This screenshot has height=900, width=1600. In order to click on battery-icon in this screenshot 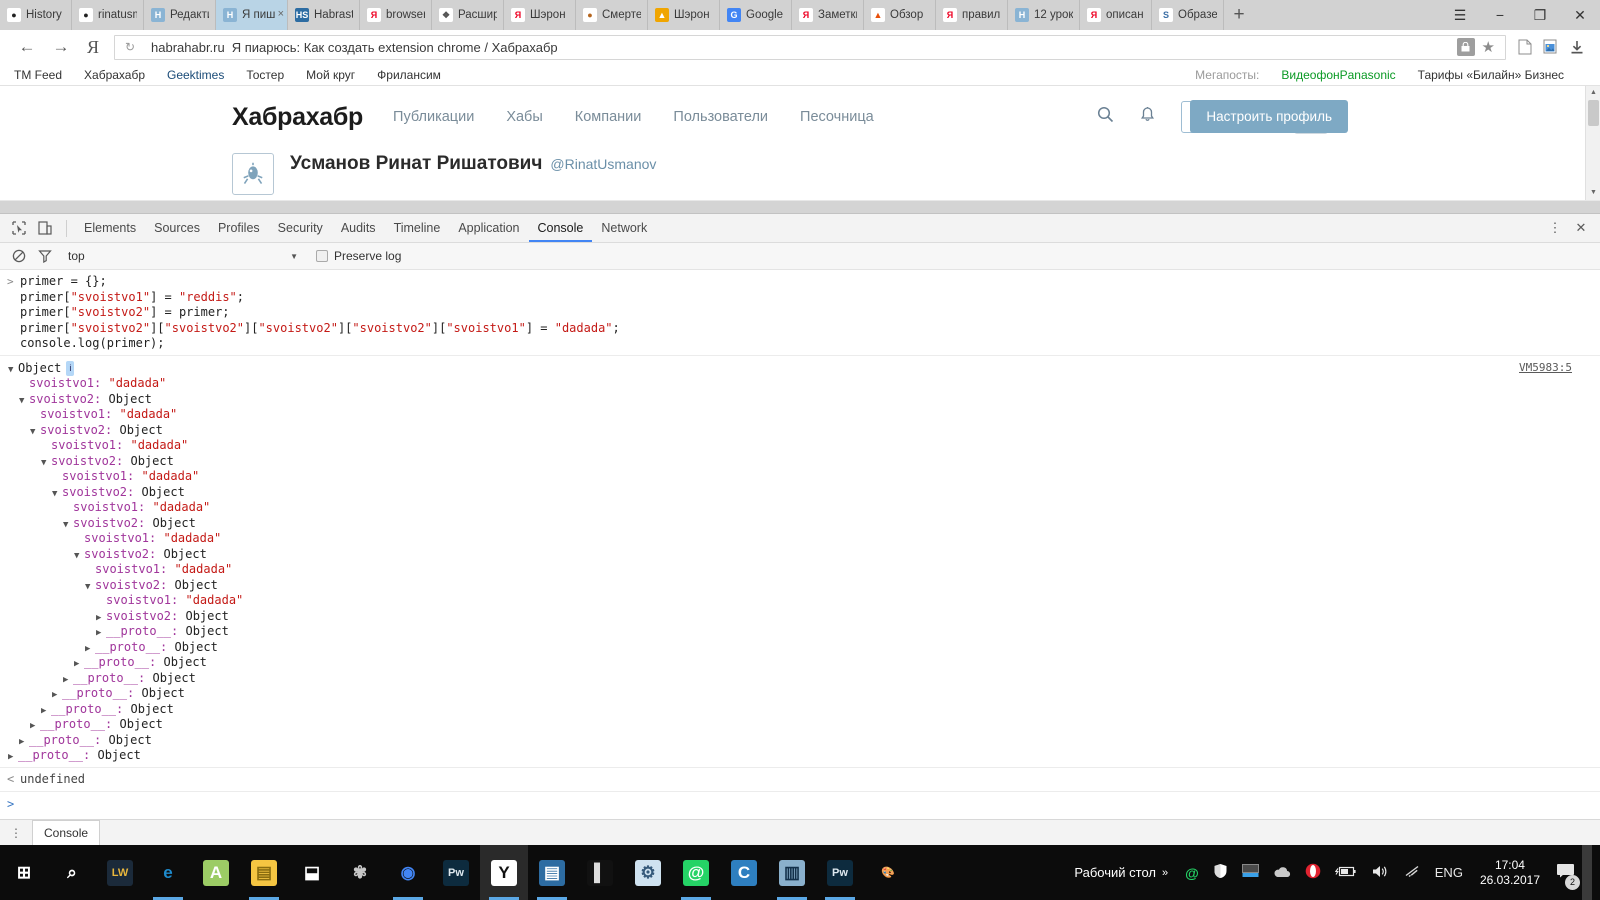, I will do `click(1345, 873)`.